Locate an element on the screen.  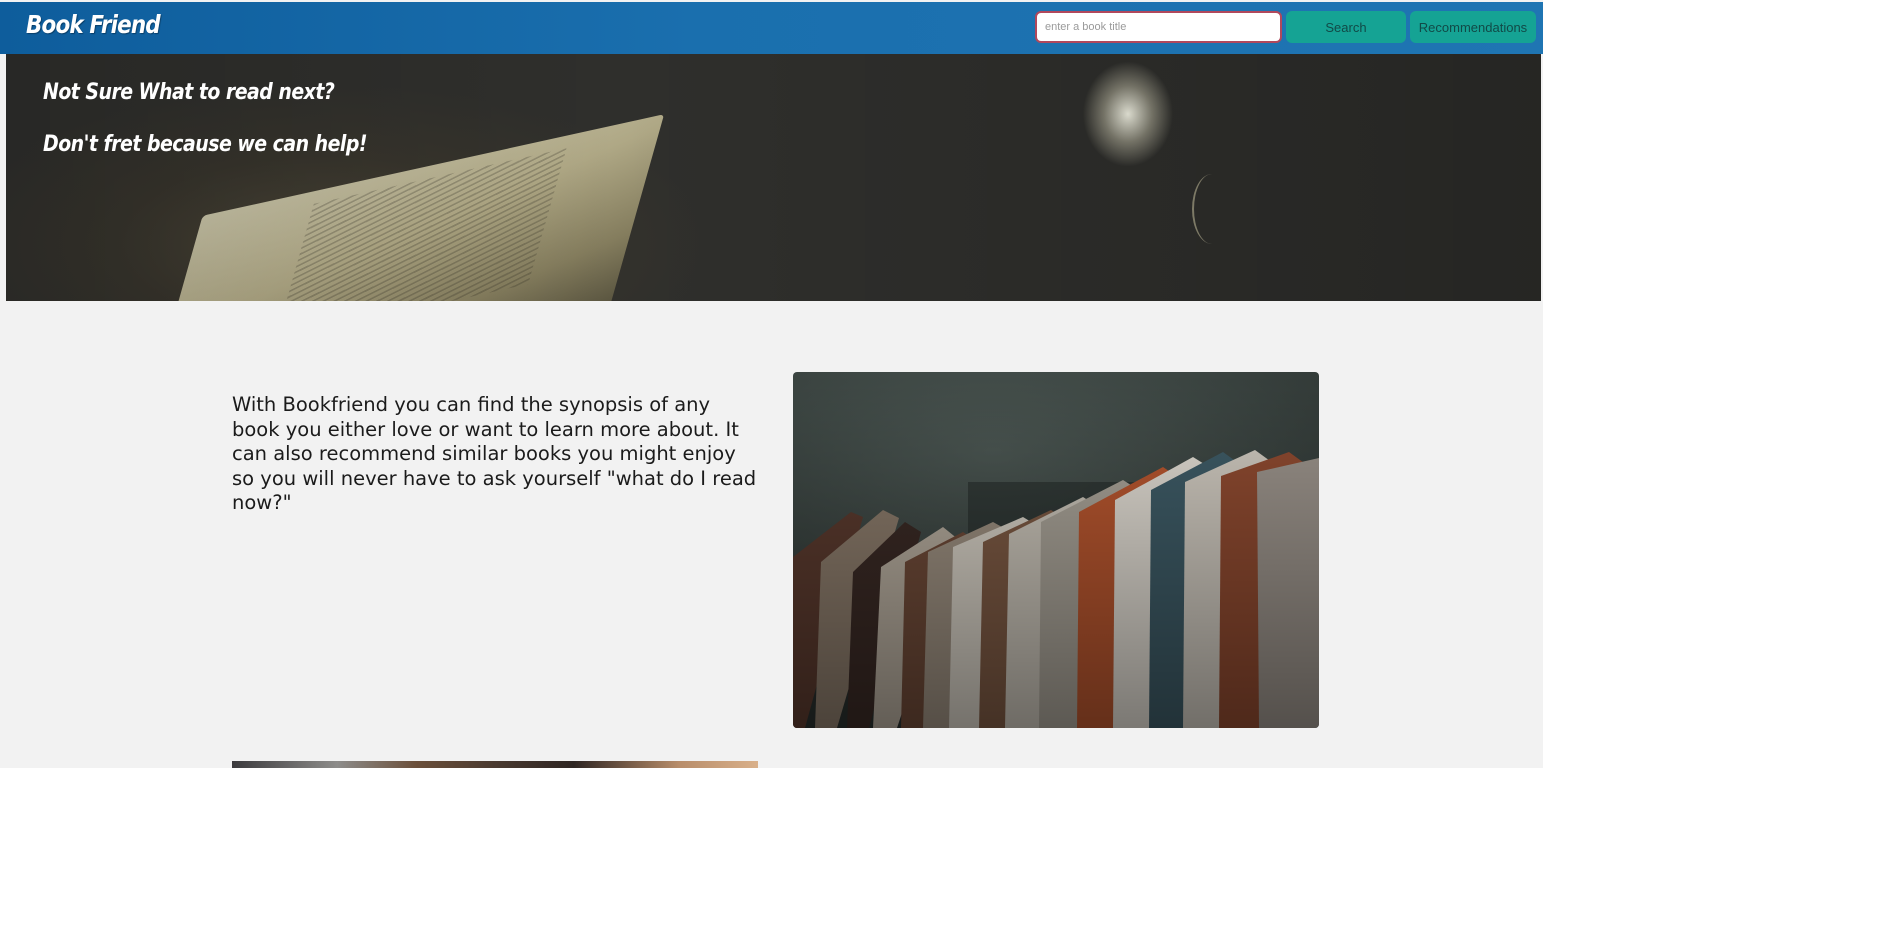
recommendations-button: Recommendations is located at coordinates (1473, 27).